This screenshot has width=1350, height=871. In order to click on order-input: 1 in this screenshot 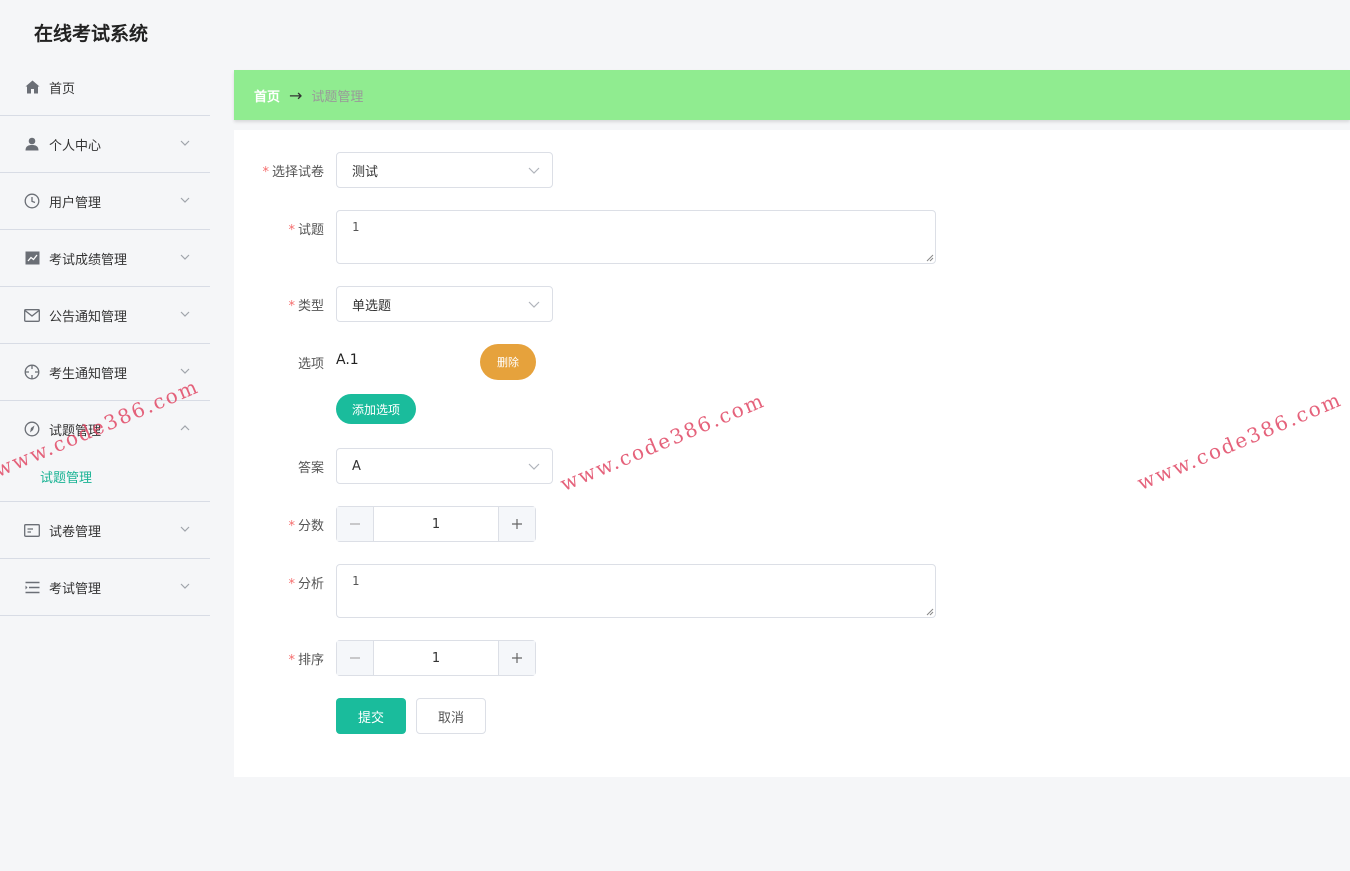, I will do `click(436, 658)`.